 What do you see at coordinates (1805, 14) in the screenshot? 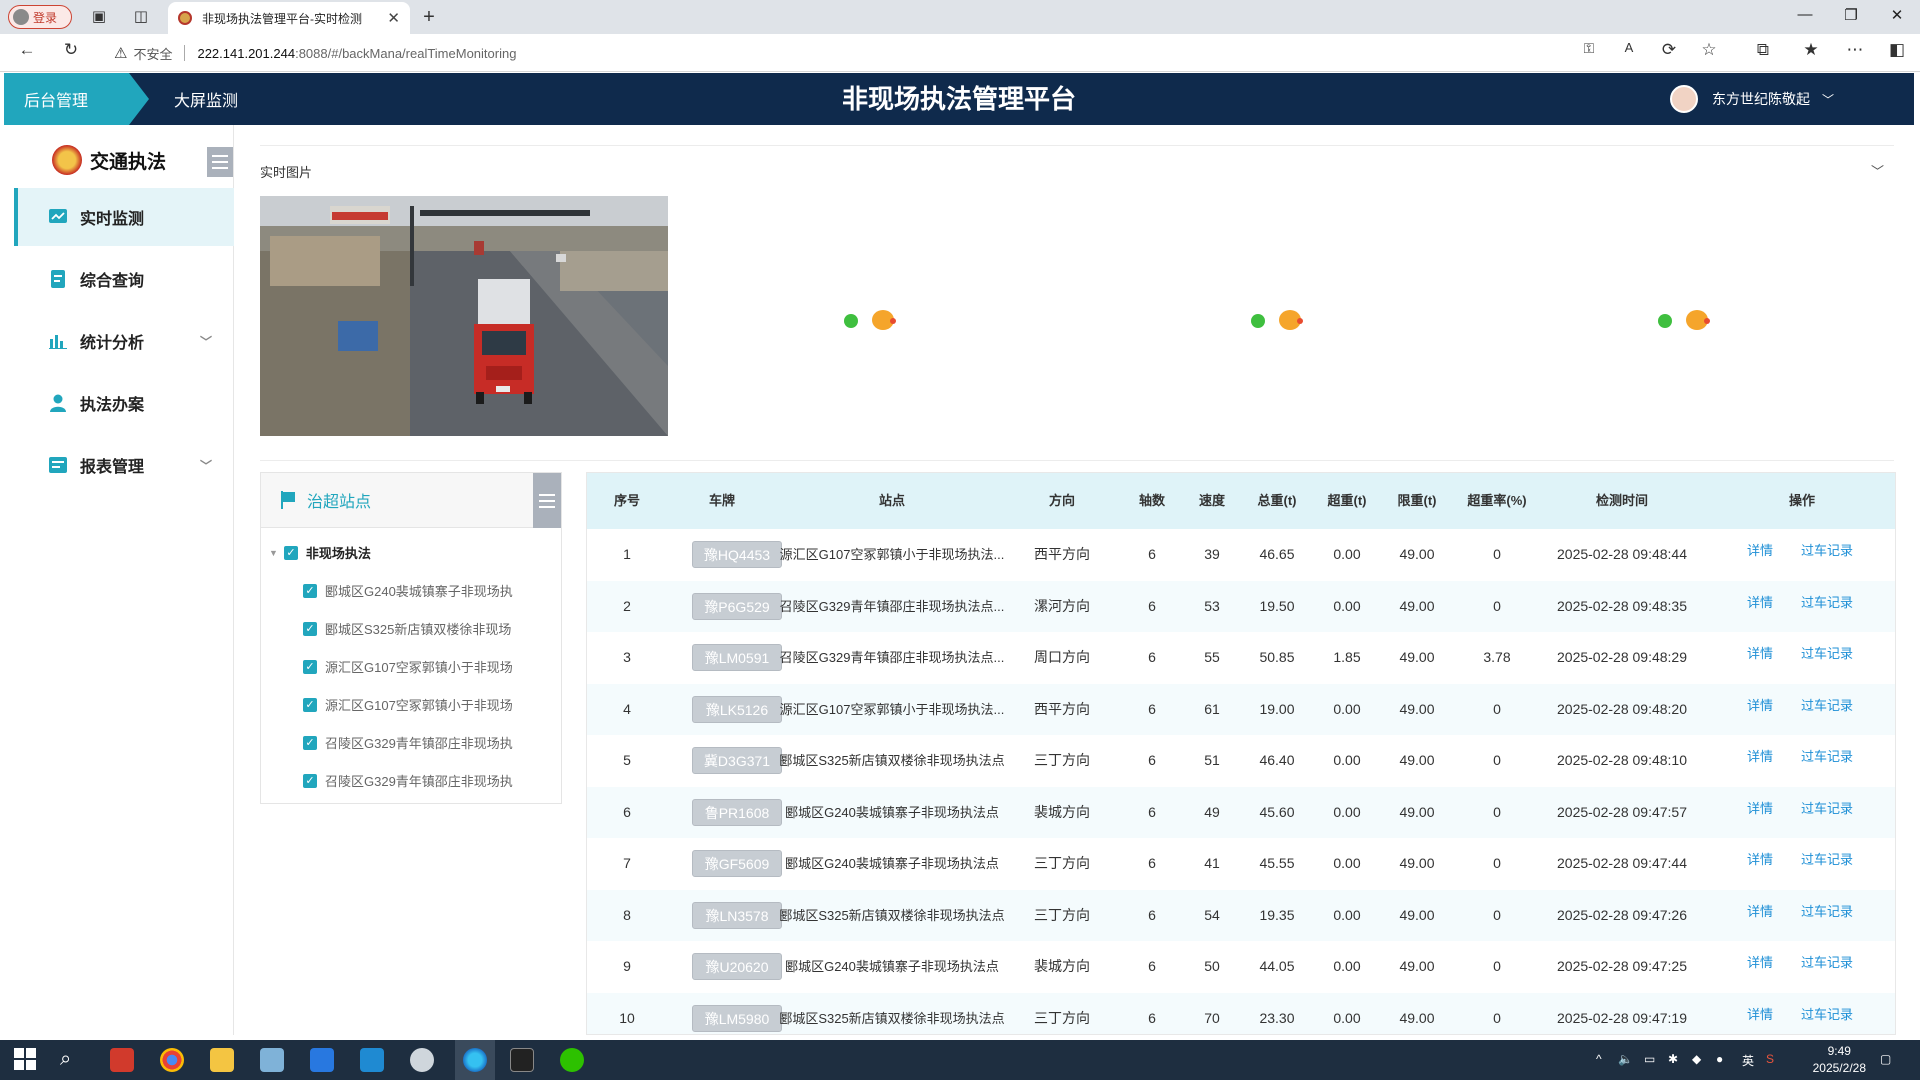
I see `minimize-icon: —` at bounding box center [1805, 14].